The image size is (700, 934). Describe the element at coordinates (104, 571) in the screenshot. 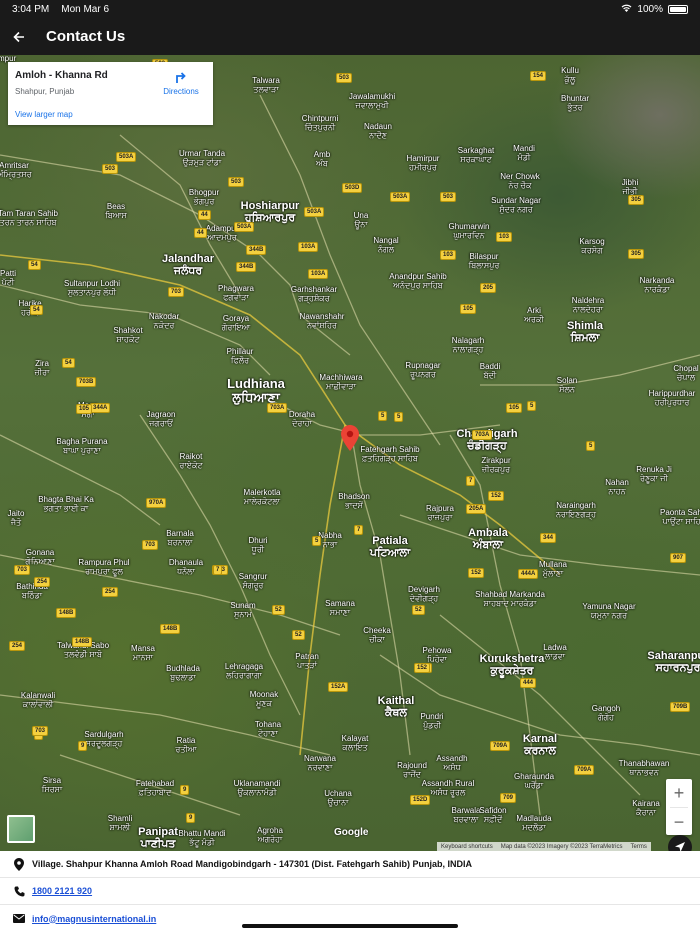

I see `place-local-name: ਰਾਮਪੁਰਾ ਫੂਲ` at that location.